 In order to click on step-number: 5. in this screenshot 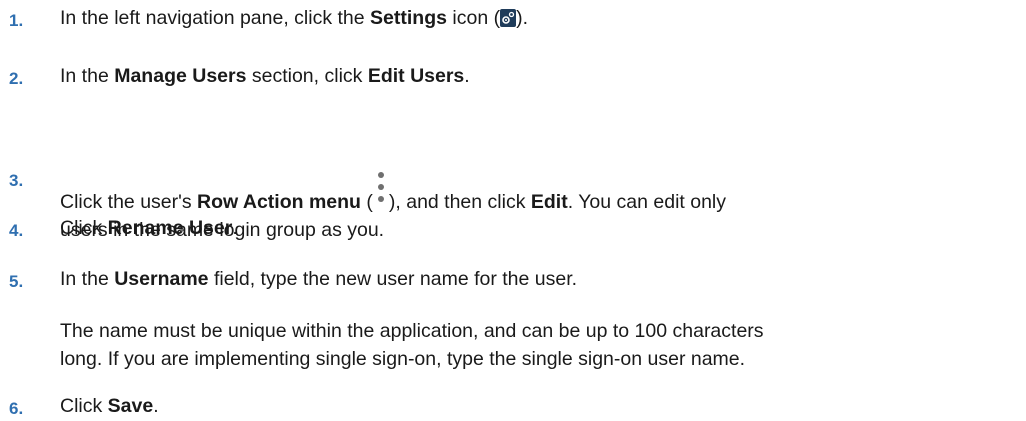, I will do `click(16, 281)`.